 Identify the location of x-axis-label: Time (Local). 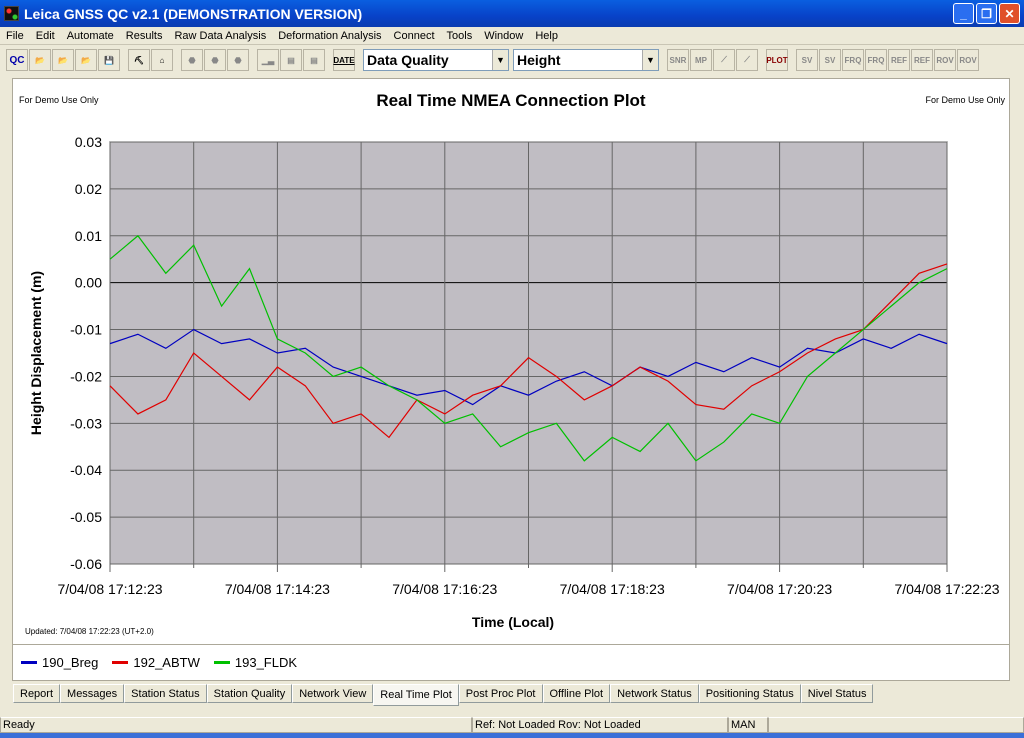
(513, 622).